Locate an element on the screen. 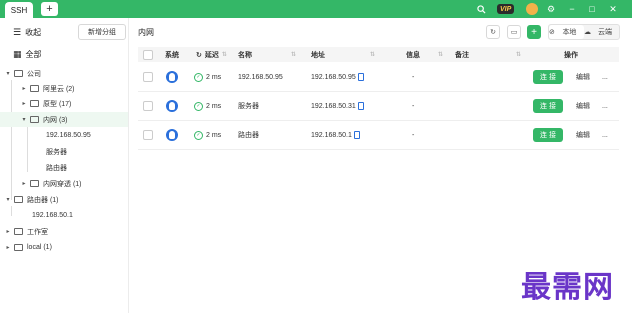  watermark: 最需网 is located at coordinates (567, 287).